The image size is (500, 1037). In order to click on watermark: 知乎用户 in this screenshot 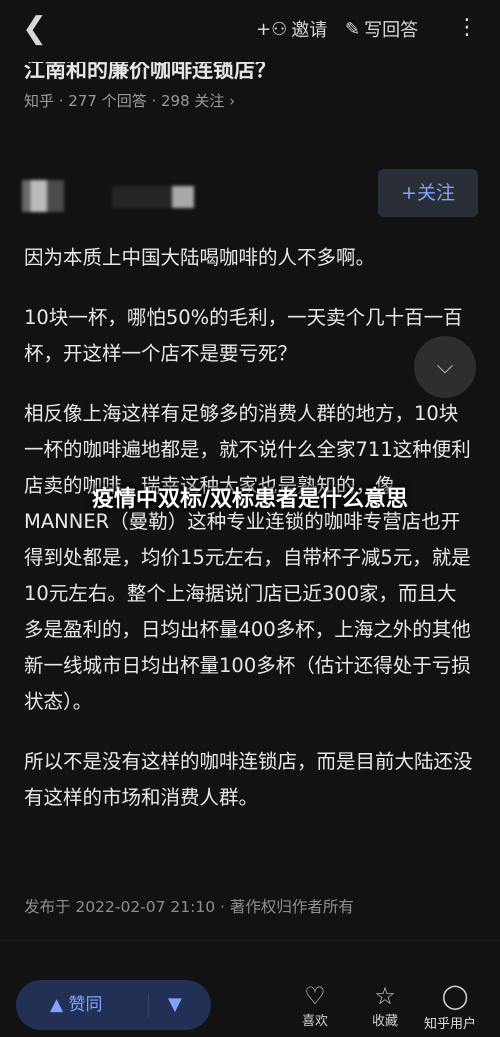, I will do `click(450, 1024)`.